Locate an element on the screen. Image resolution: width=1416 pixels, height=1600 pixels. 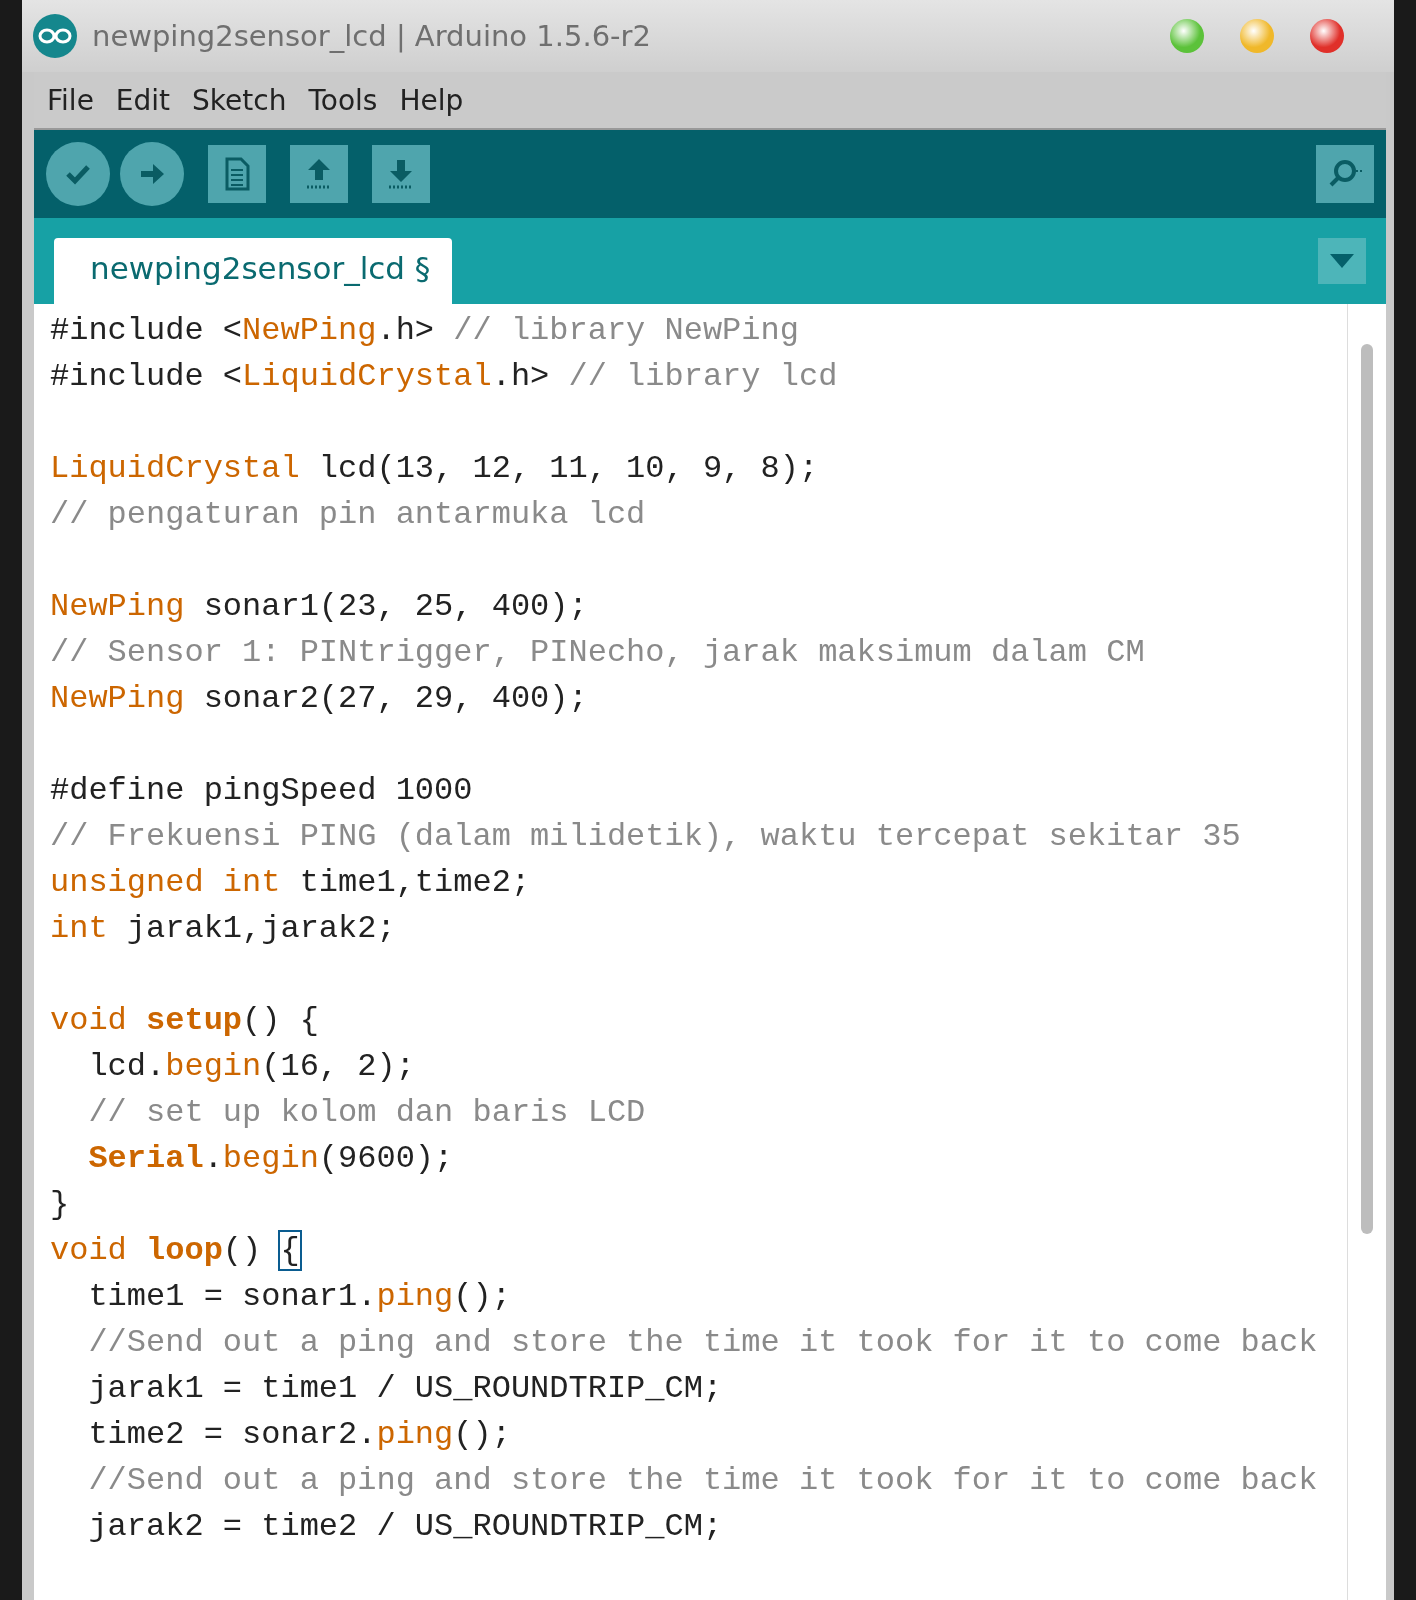
scrollbar-thumb is located at coordinates (1367, 789).